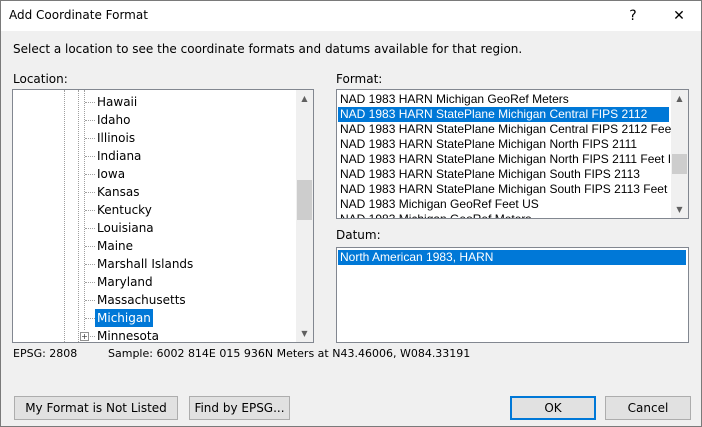  I want to click on location-item-label: Illinois, so click(116, 138).